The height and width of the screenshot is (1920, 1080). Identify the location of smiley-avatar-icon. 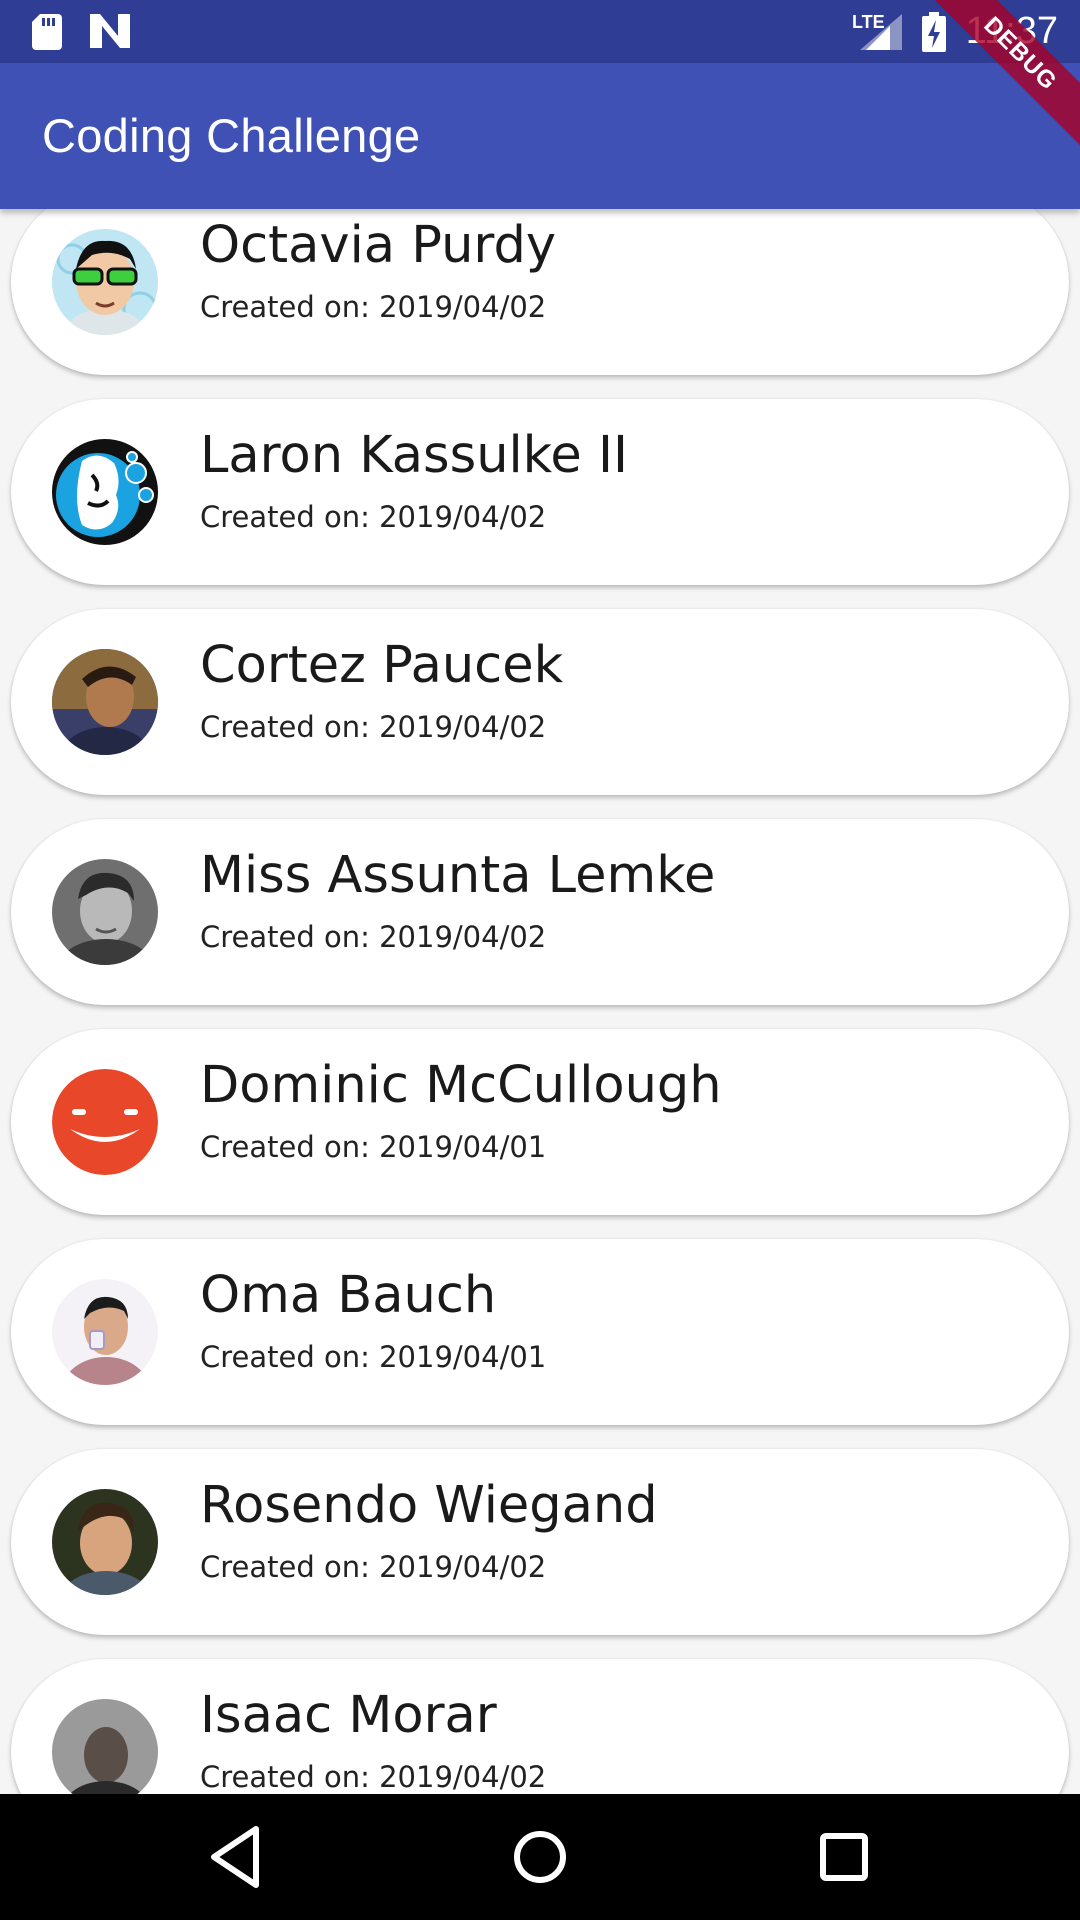
(105, 1122).